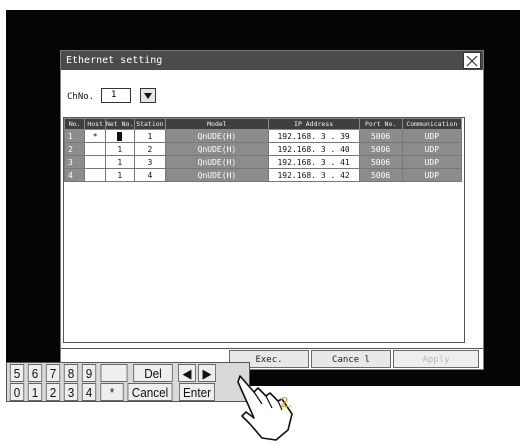  Describe the element at coordinates (71, 373) in the screenshot. I see `key-8: 8` at that location.